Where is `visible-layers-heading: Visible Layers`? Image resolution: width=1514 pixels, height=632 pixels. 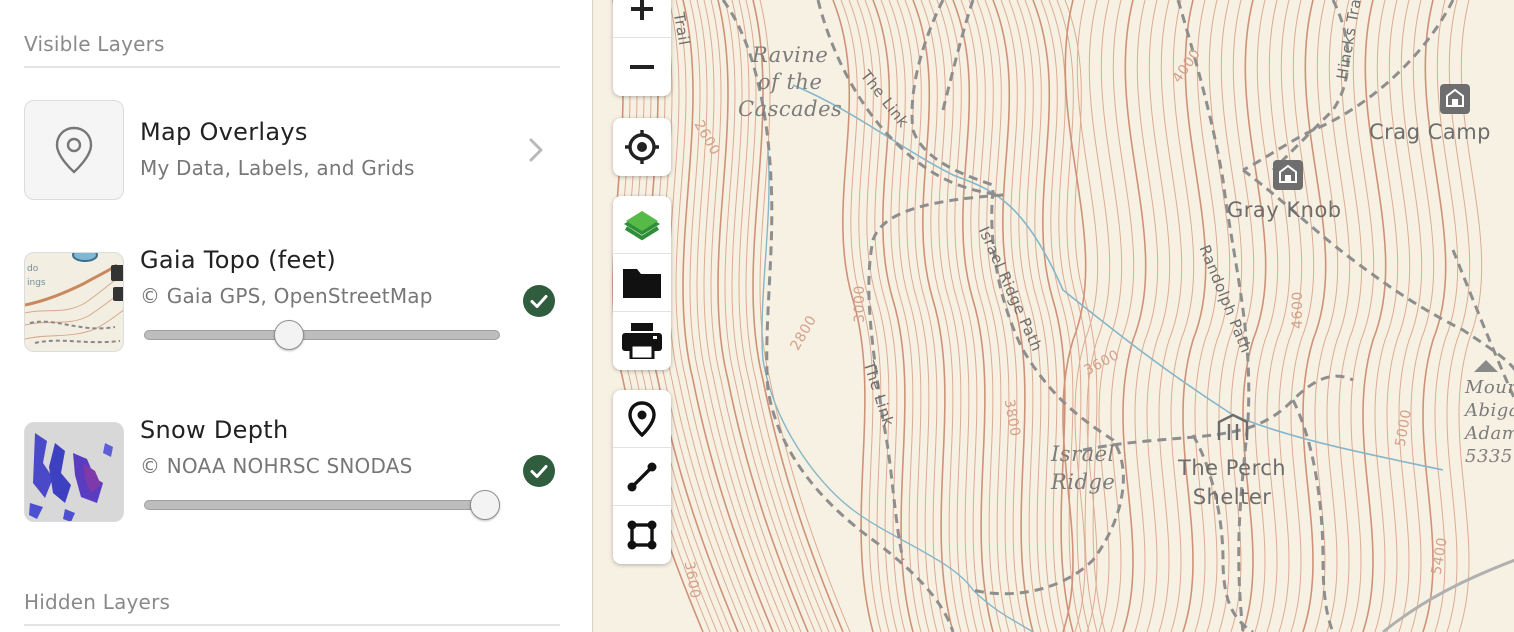 visible-layers-heading: Visible Layers is located at coordinates (94, 44).